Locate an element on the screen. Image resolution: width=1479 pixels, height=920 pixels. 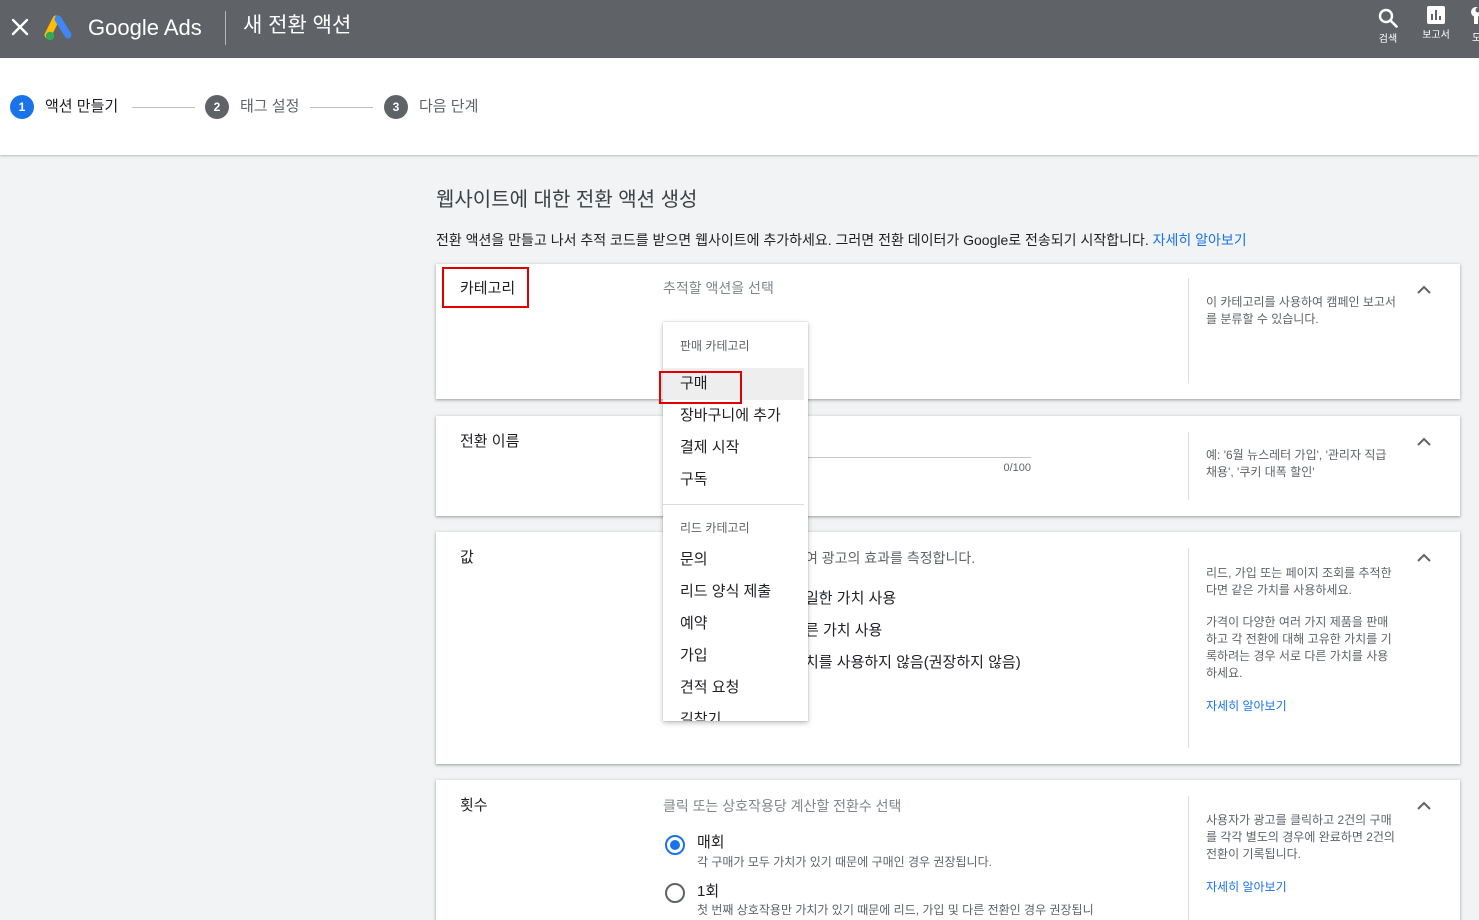
option-subscribe: 구독 is located at coordinates (733, 480).